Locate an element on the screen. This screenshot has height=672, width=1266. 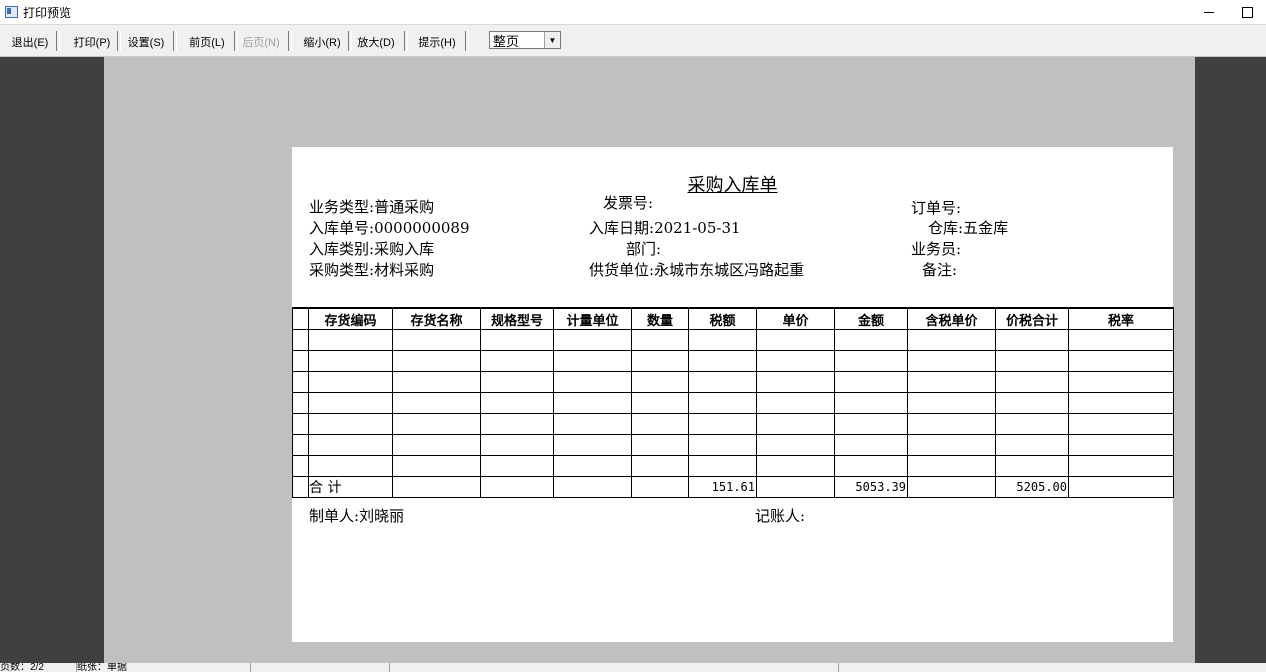
status-bar: 页数：2/2 纸张：单据 is located at coordinates (633, 667).